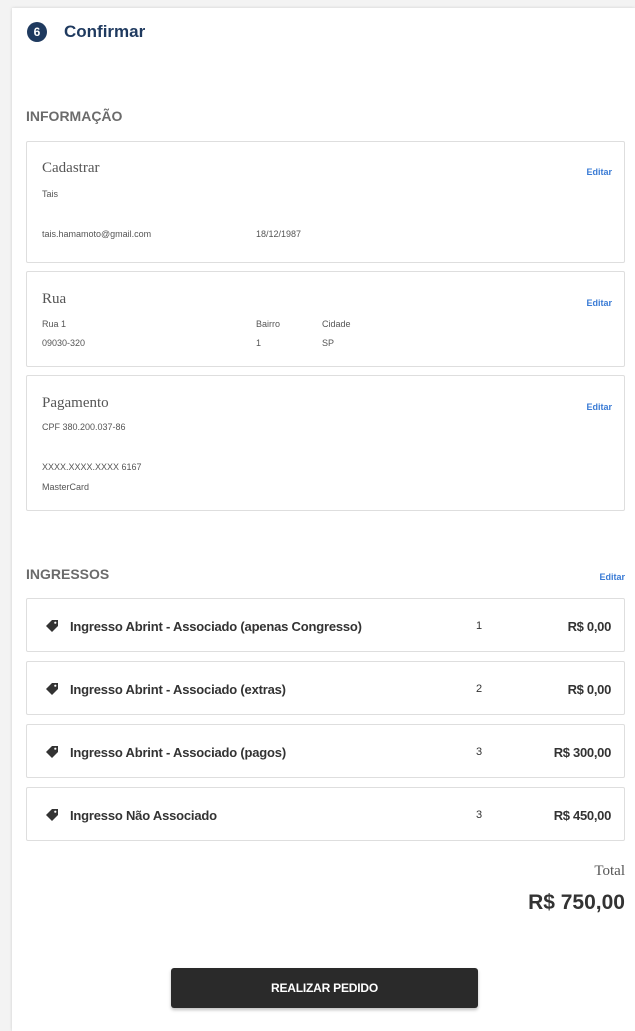  I want to click on total-value: R$ 750,00, so click(576, 902).